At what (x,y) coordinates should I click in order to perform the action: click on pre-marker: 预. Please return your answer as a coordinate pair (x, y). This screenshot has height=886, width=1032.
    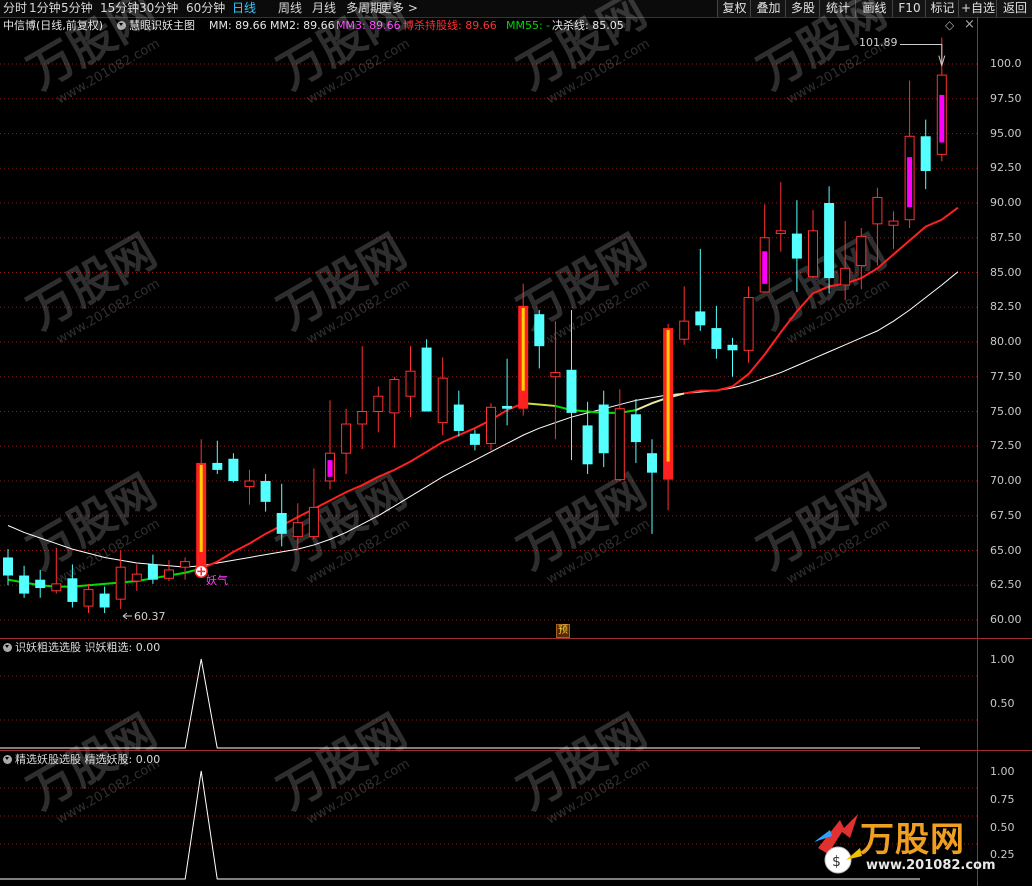
    Looking at the image, I should click on (563, 631).